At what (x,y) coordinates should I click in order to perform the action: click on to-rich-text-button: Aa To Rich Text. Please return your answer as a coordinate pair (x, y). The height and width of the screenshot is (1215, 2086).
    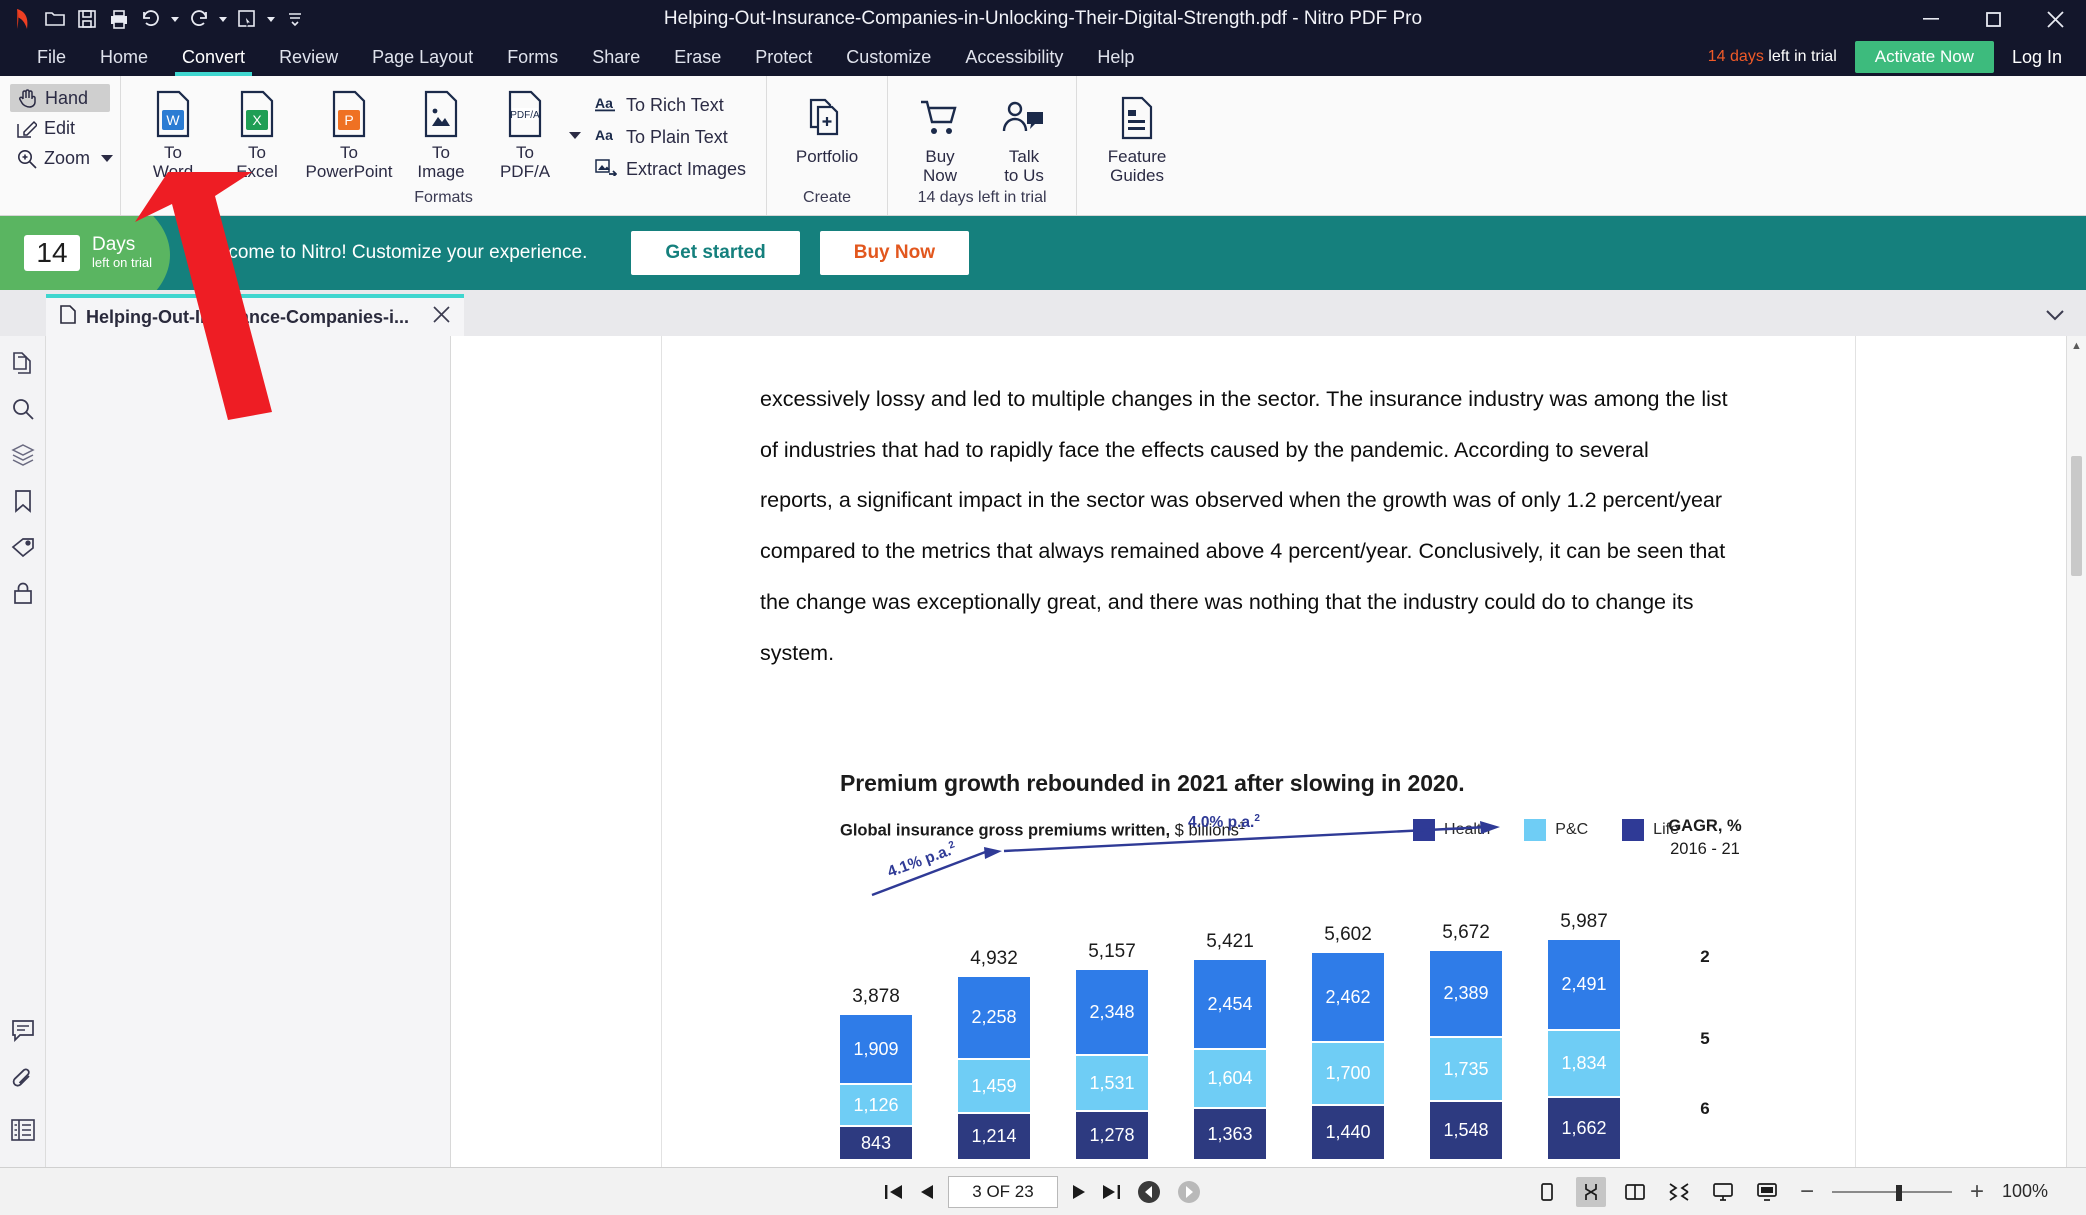
    Looking at the image, I should click on (670, 105).